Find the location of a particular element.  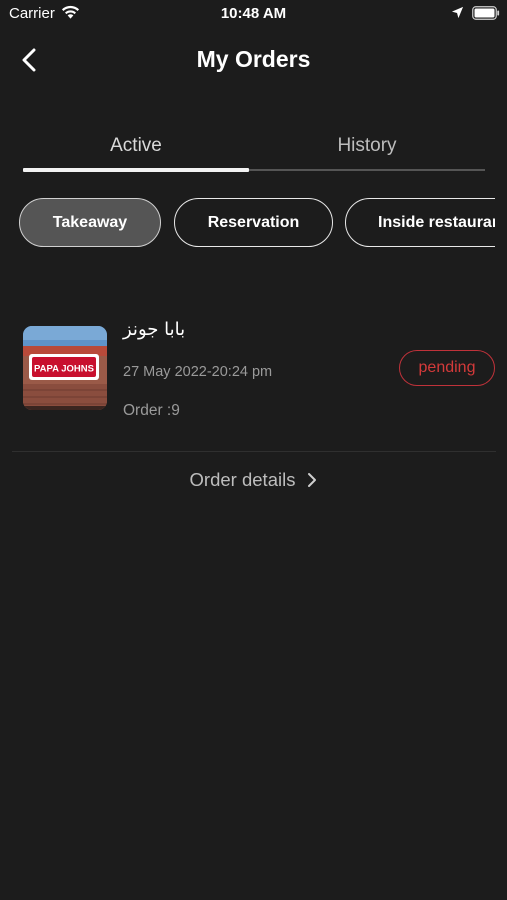

tab-indicator is located at coordinates (136, 170).